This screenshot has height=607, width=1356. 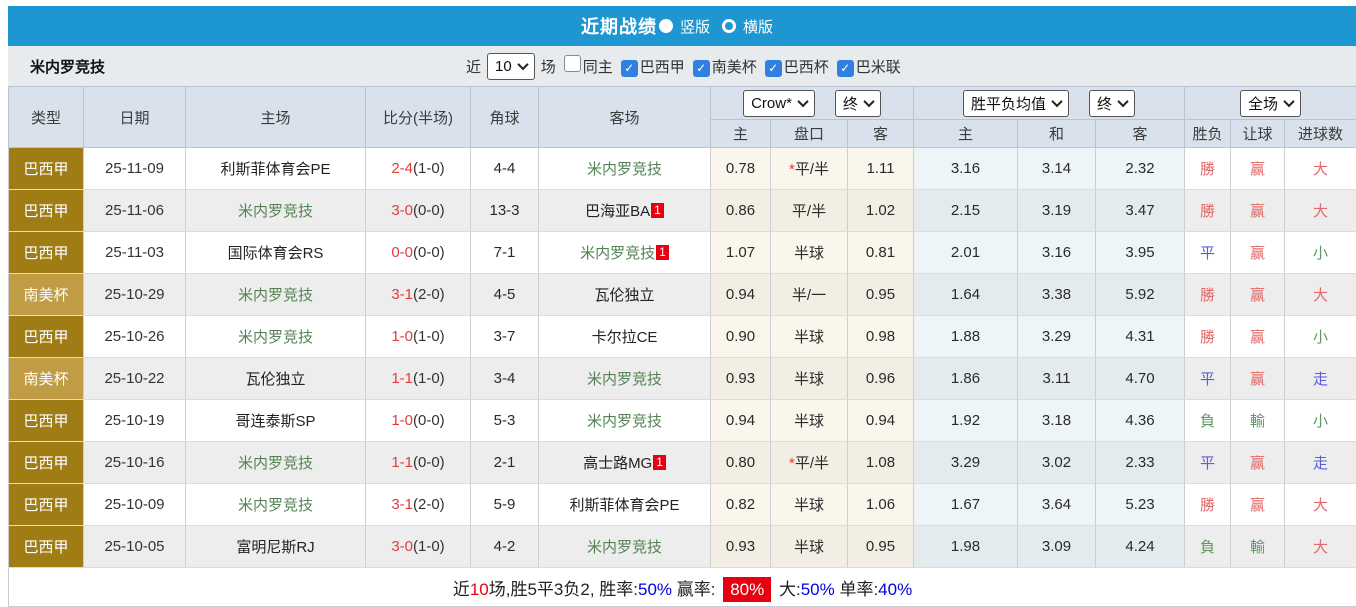 I want to click on match-date: 25-10-19, so click(x=135, y=421).